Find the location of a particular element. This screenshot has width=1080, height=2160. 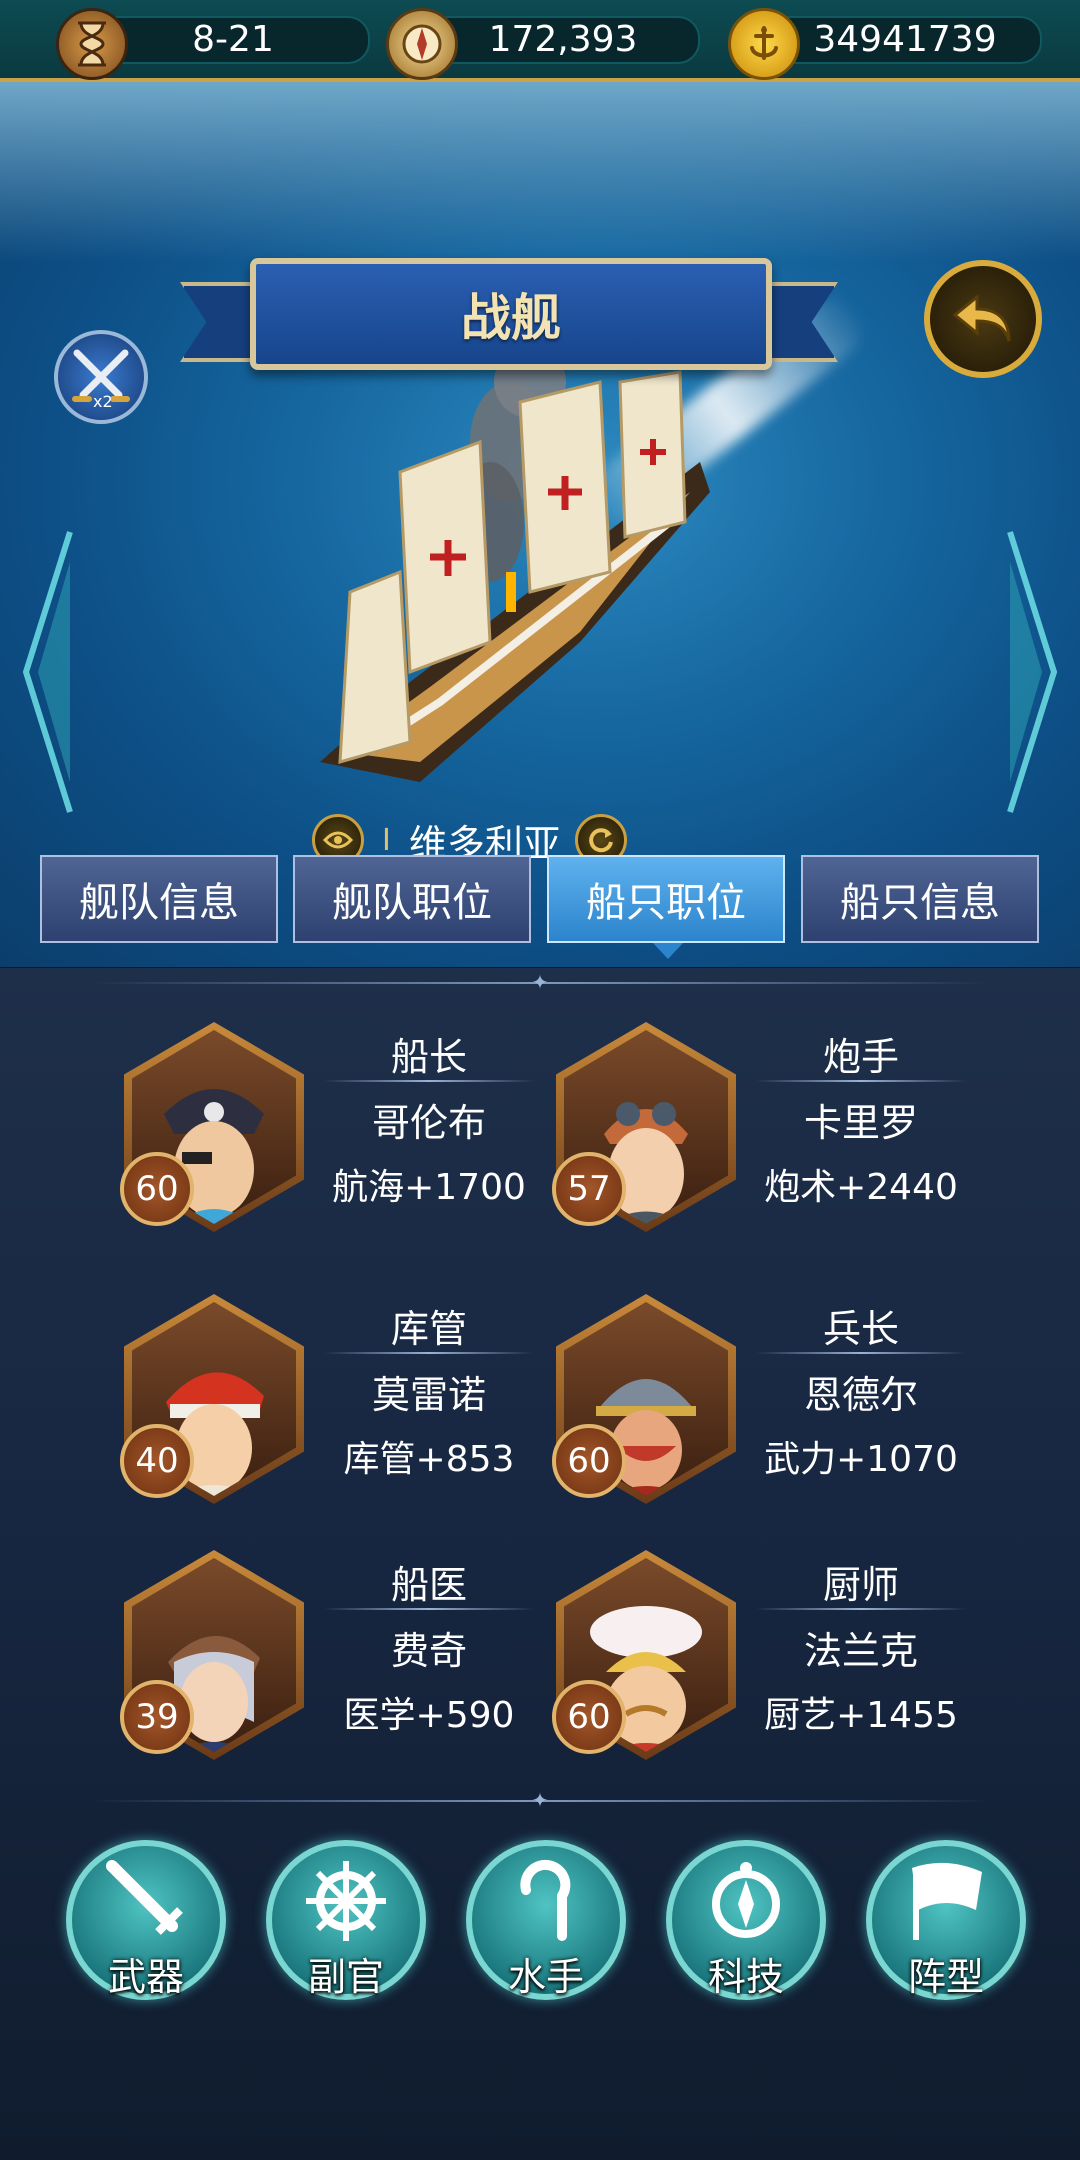

formation-button: 阵型 is located at coordinates (946, 1920).